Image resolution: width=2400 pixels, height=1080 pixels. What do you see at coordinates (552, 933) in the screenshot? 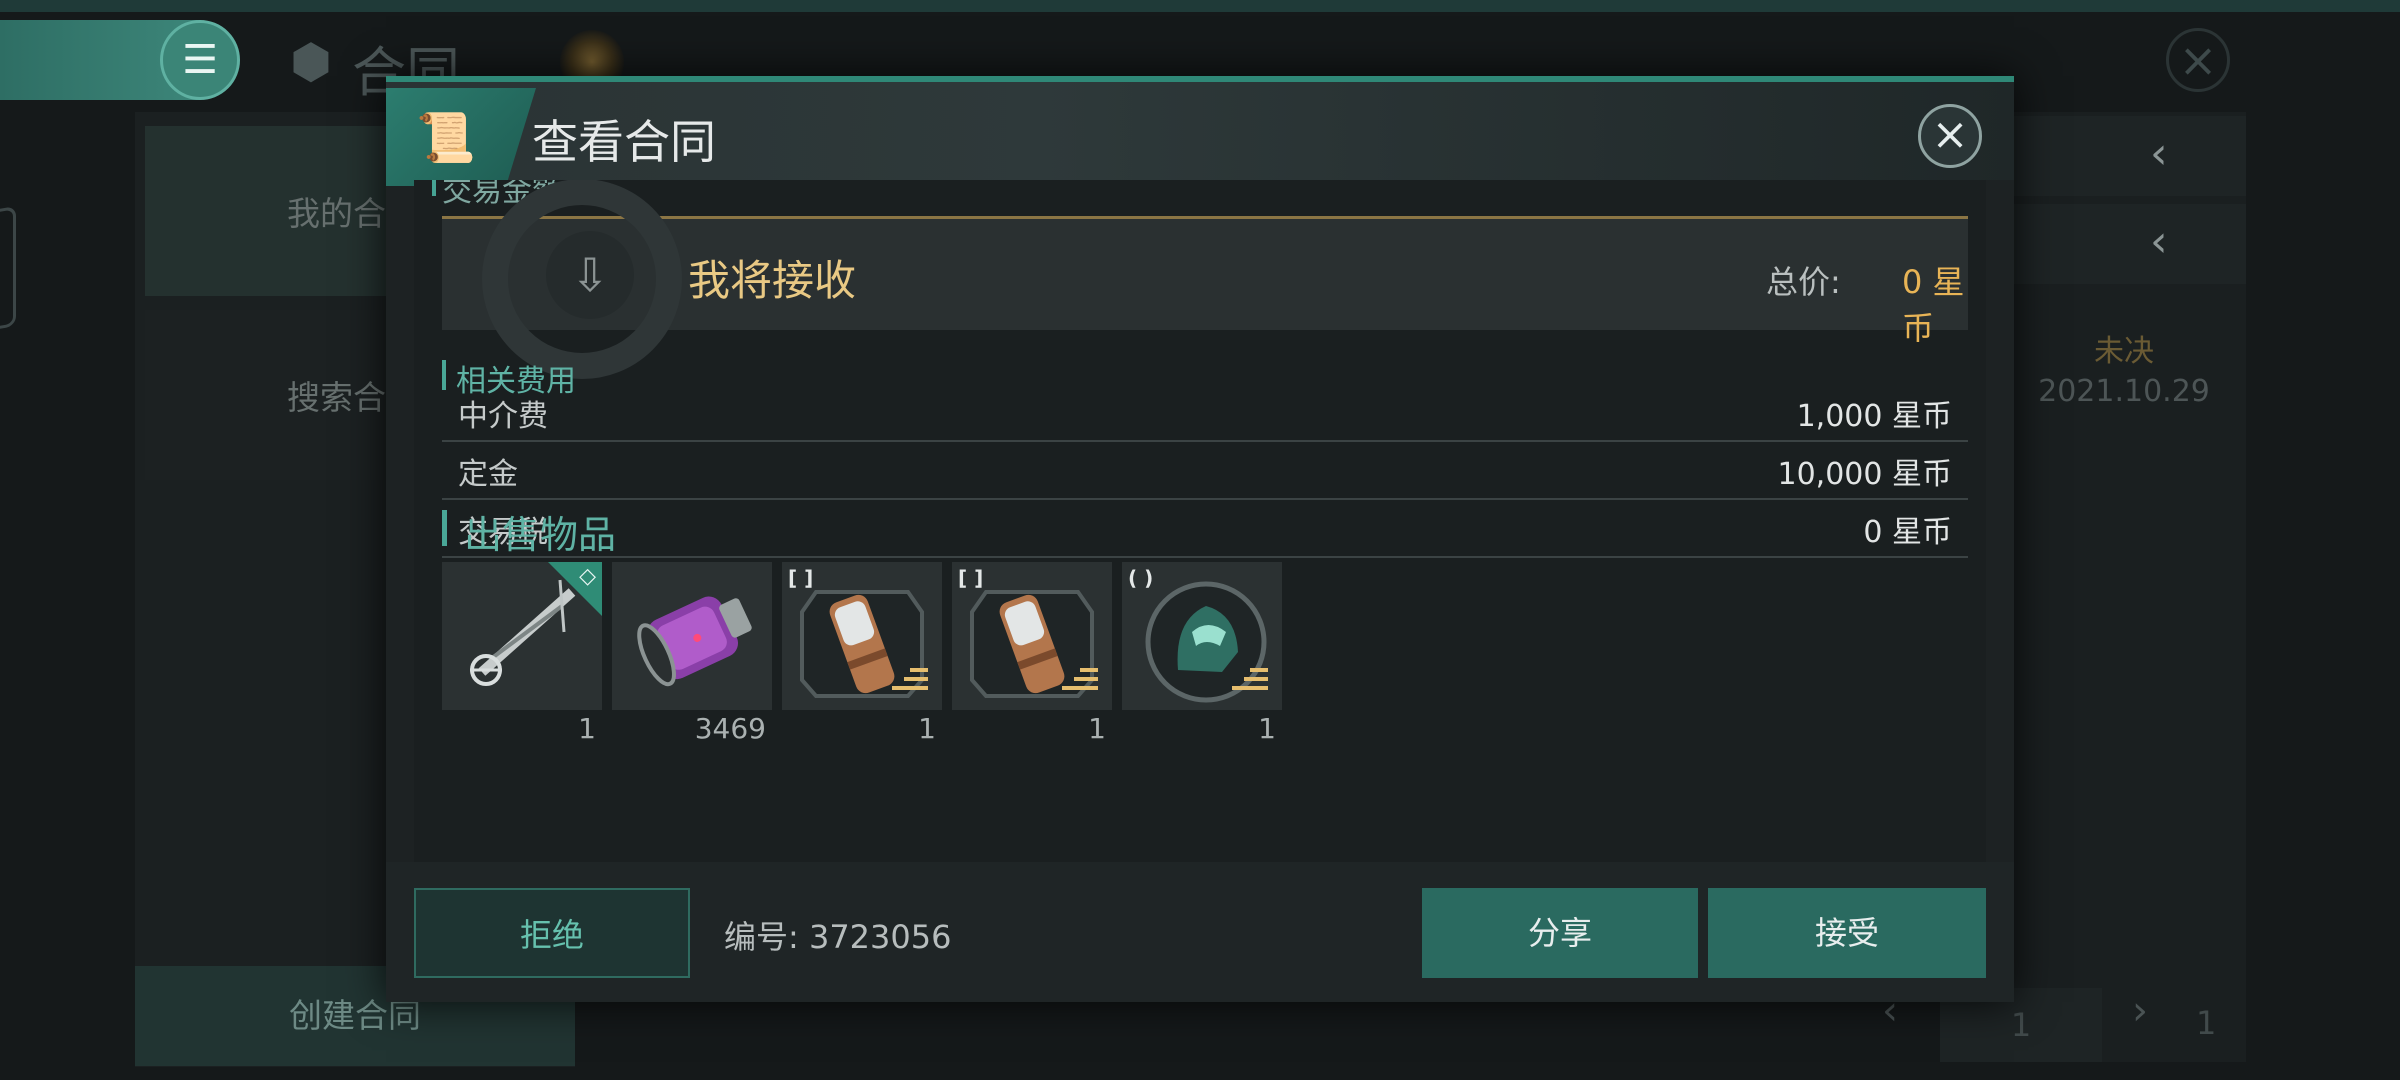
I see `reject-button: 拒绝` at bounding box center [552, 933].